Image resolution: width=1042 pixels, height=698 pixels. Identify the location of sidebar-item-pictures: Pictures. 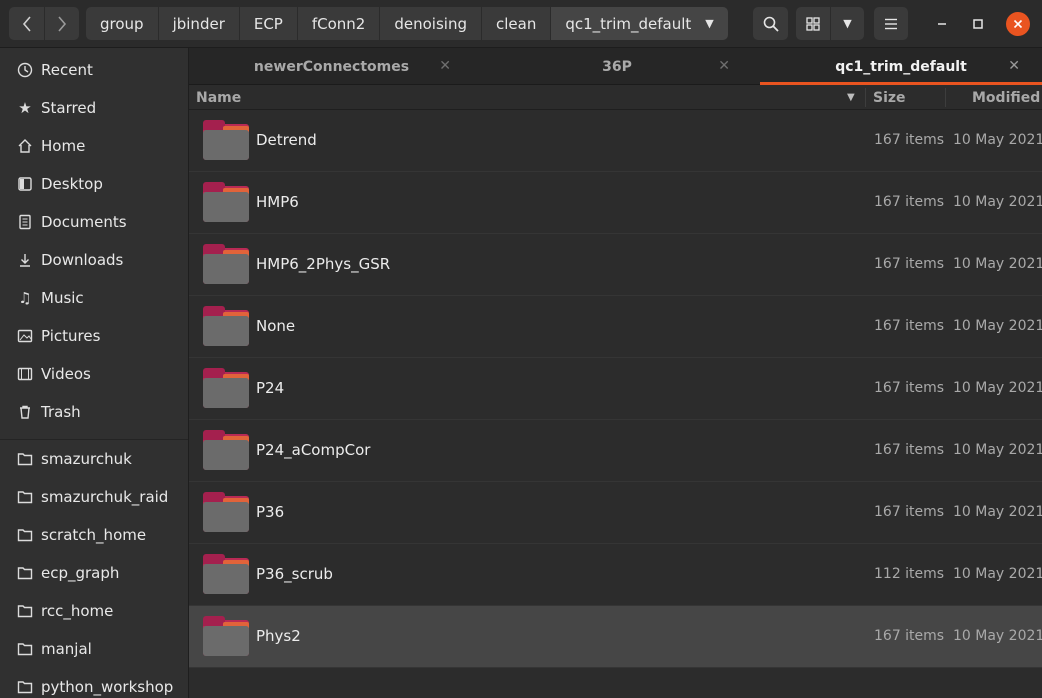
(94, 336).